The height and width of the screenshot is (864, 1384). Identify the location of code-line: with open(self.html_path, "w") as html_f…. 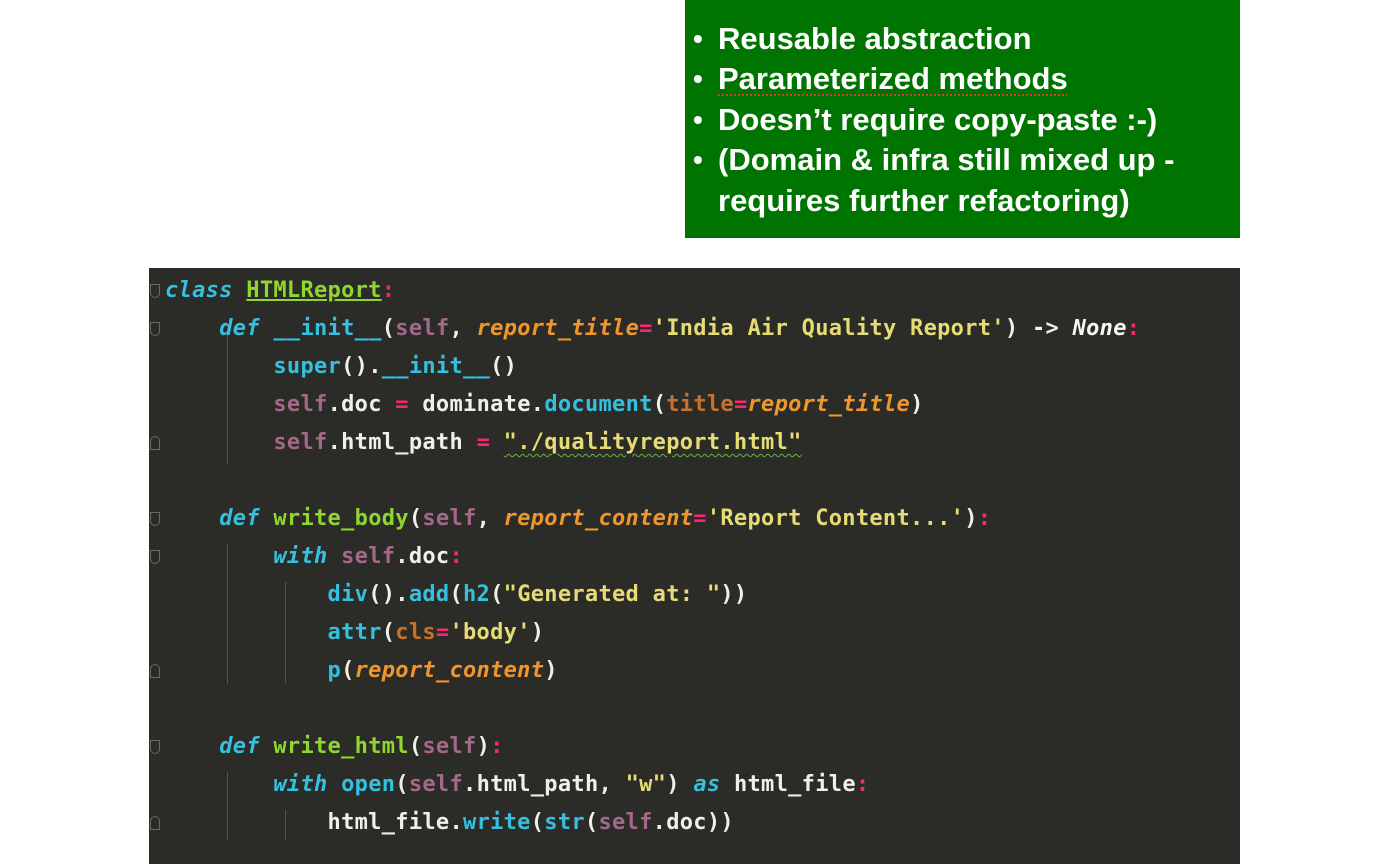
(517, 785).